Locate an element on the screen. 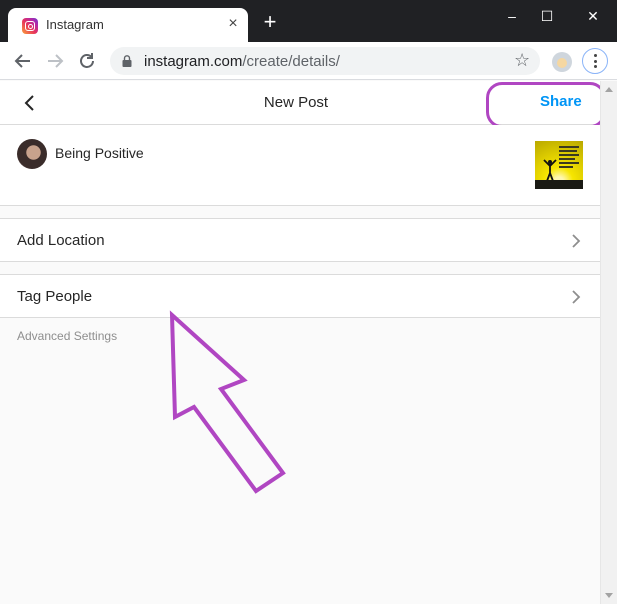 This screenshot has width=617, height=604. address-bar: instagram.com/create/details/ ☆ is located at coordinates (325, 61).